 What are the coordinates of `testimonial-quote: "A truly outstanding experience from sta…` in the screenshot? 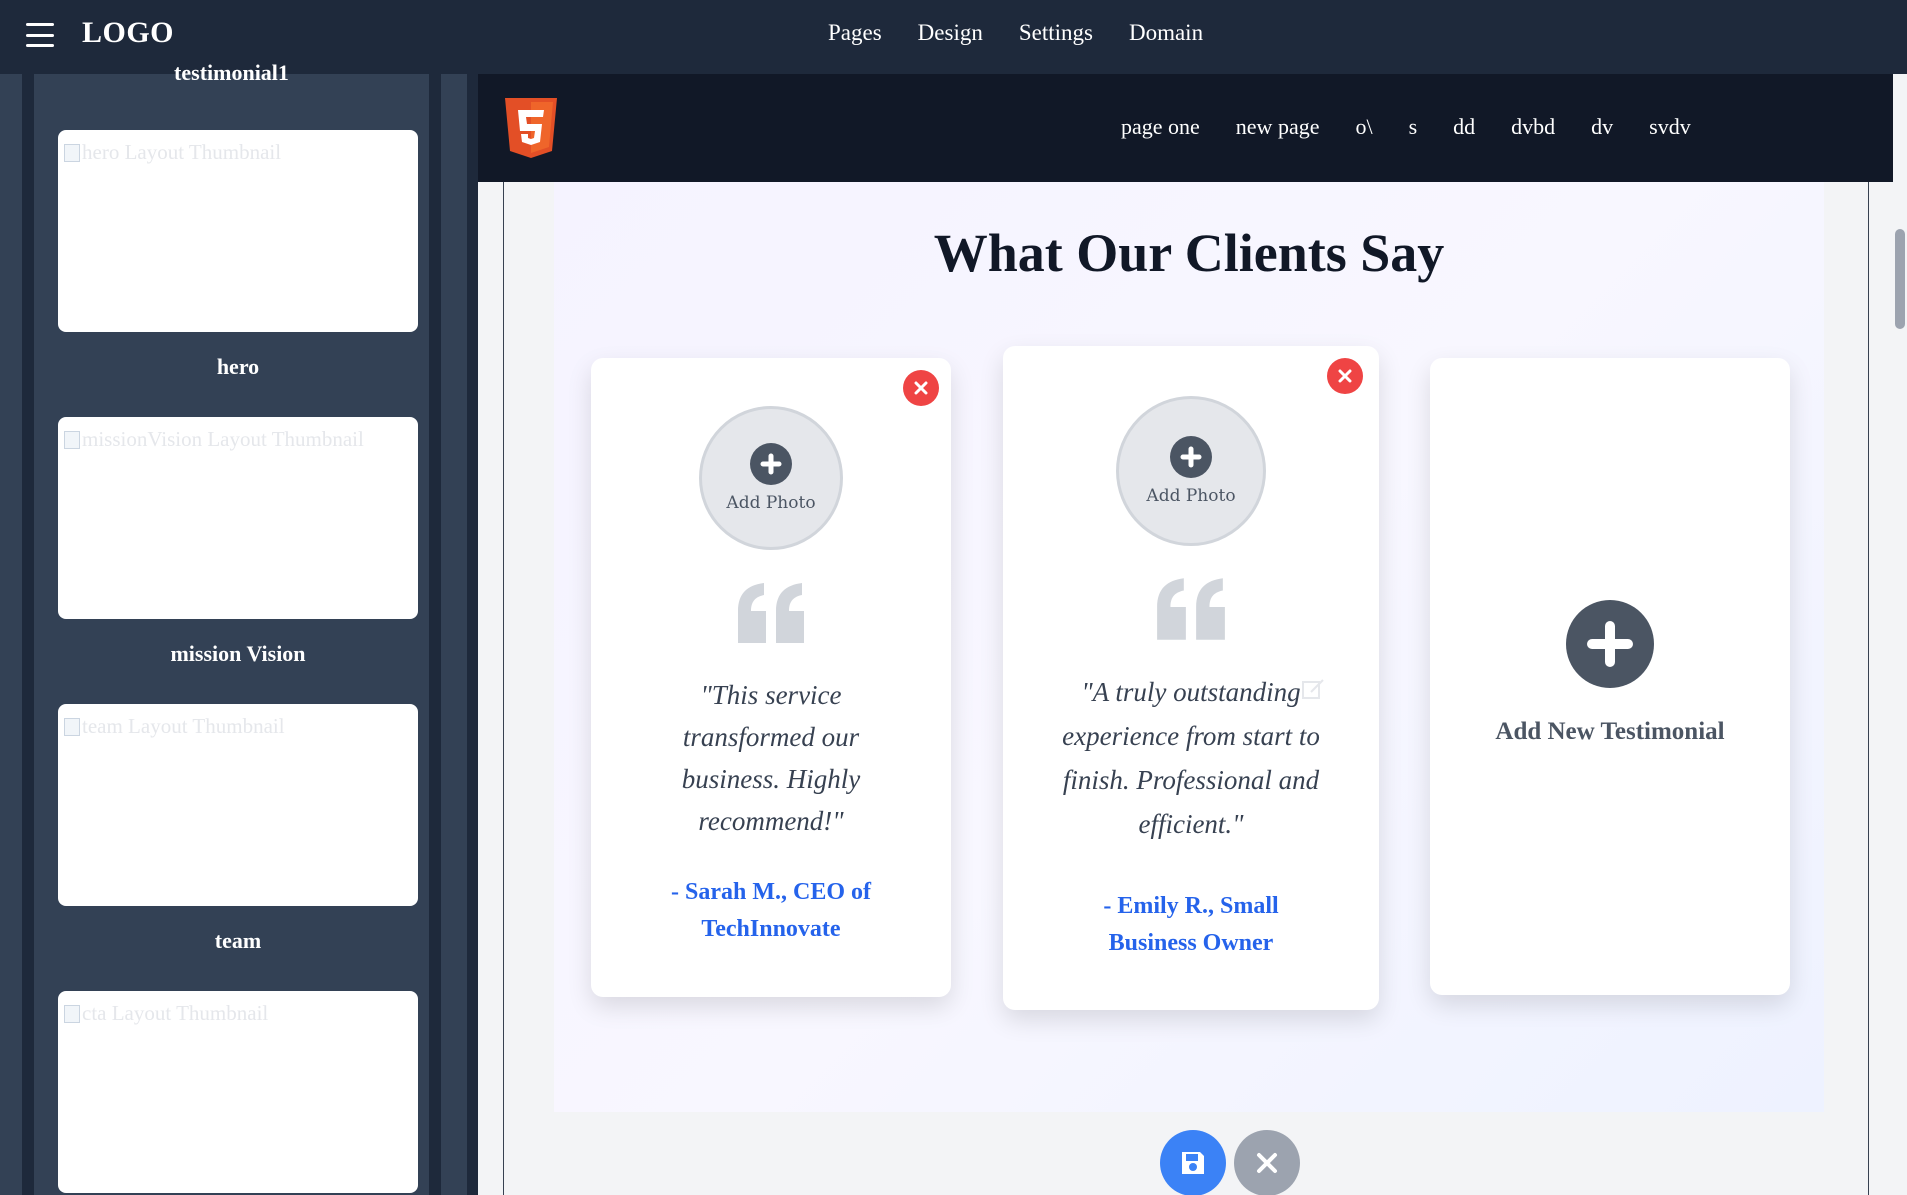 It's located at (1191, 758).